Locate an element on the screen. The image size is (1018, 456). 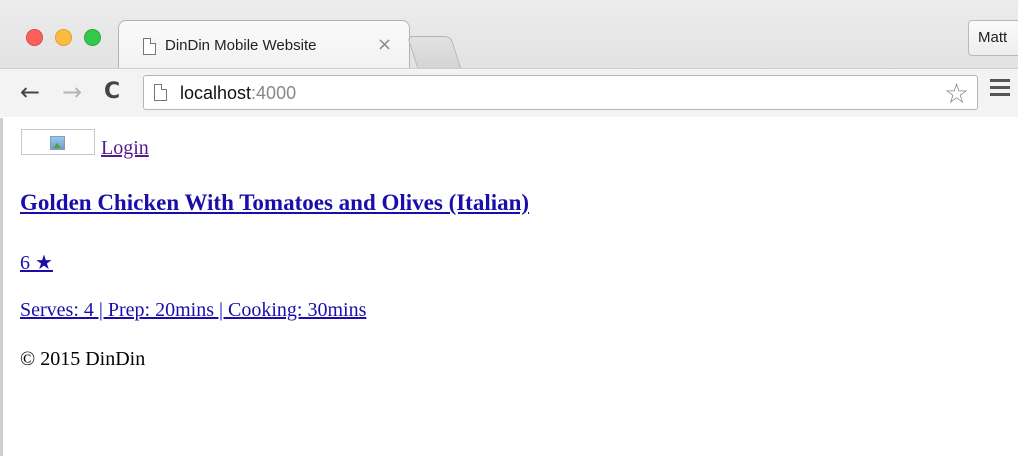
forward-arrow-icon: → is located at coordinates (72, 92).